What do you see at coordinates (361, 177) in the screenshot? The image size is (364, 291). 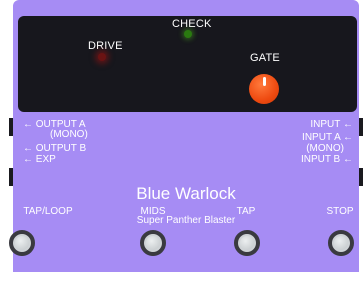 I see `input-b-jack-right` at bounding box center [361, 177].